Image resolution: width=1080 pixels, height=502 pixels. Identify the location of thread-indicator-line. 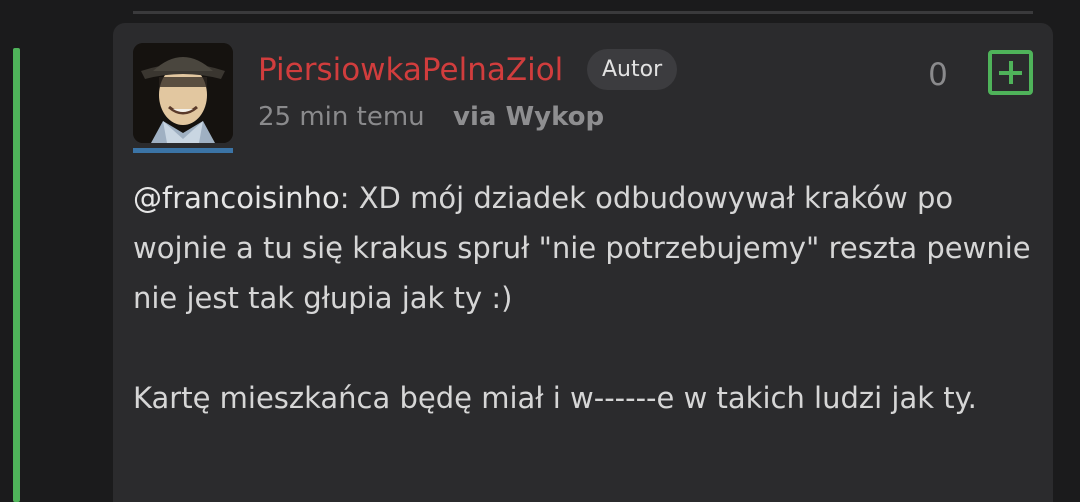
(16, 275).